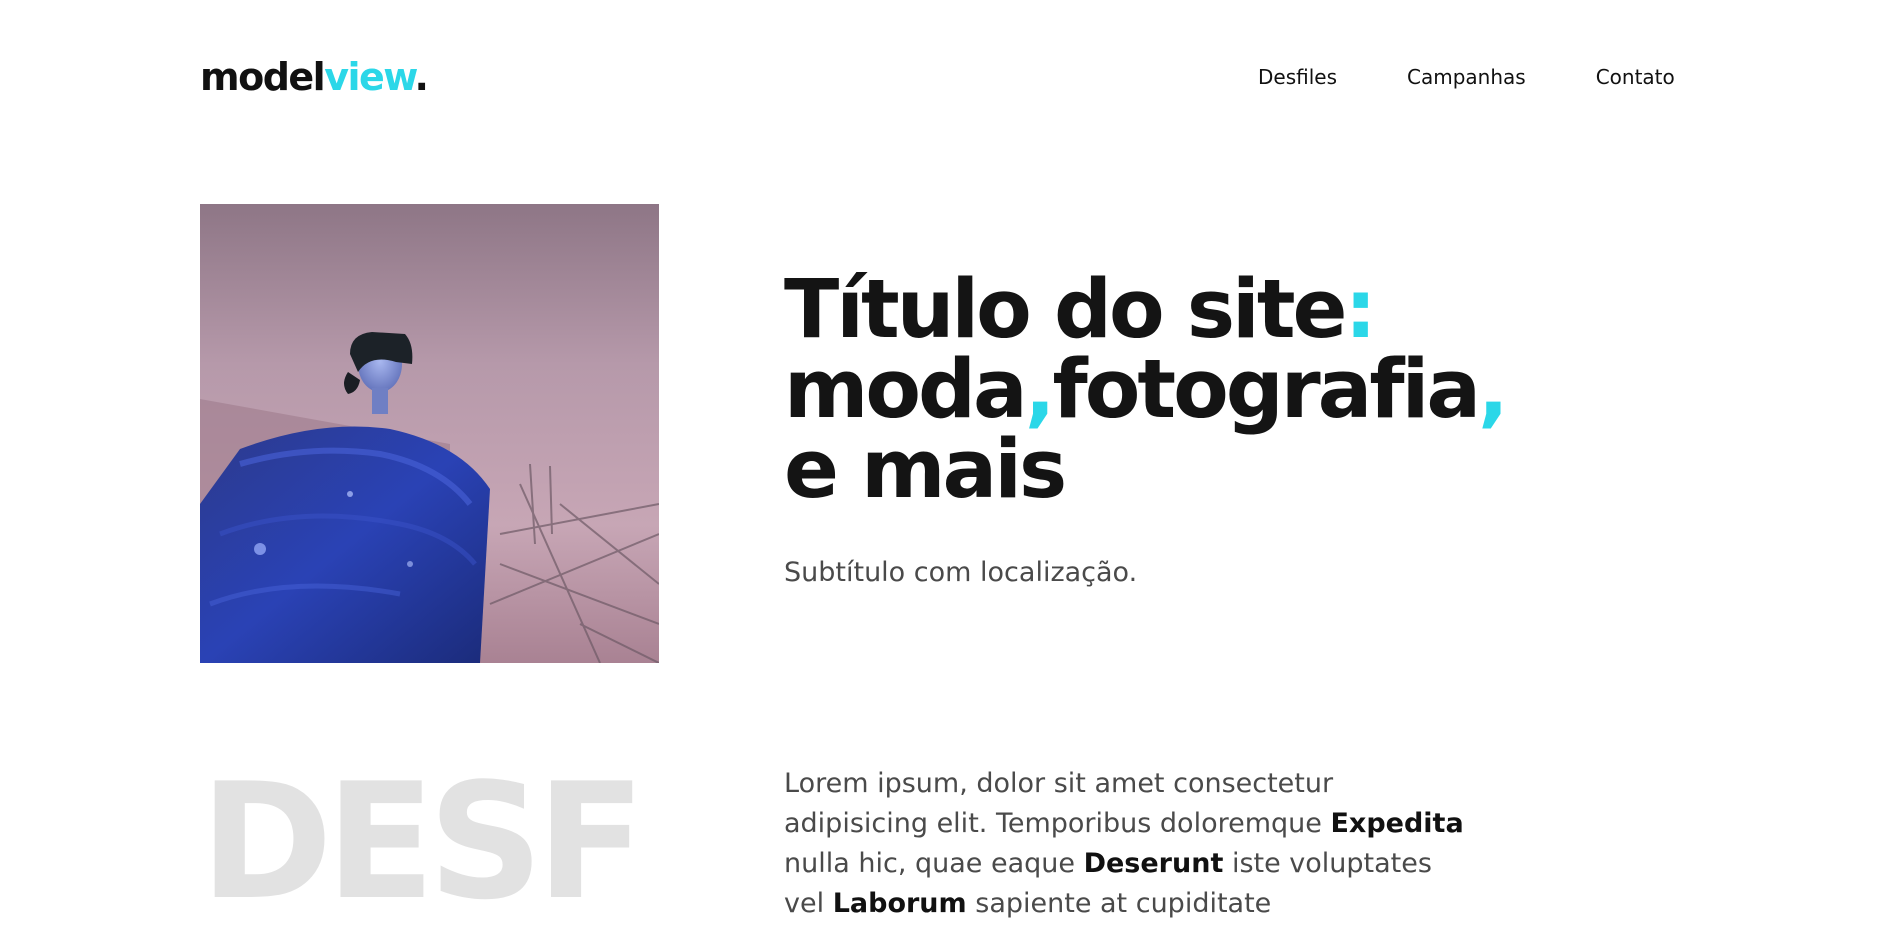 The height and width of the screenshot is (929, 1899). What do you see at coordinates (1145, 310) in the screenshot?
I see `hero-title-line-1: Título do site:` at bounding box center [1145, 310].